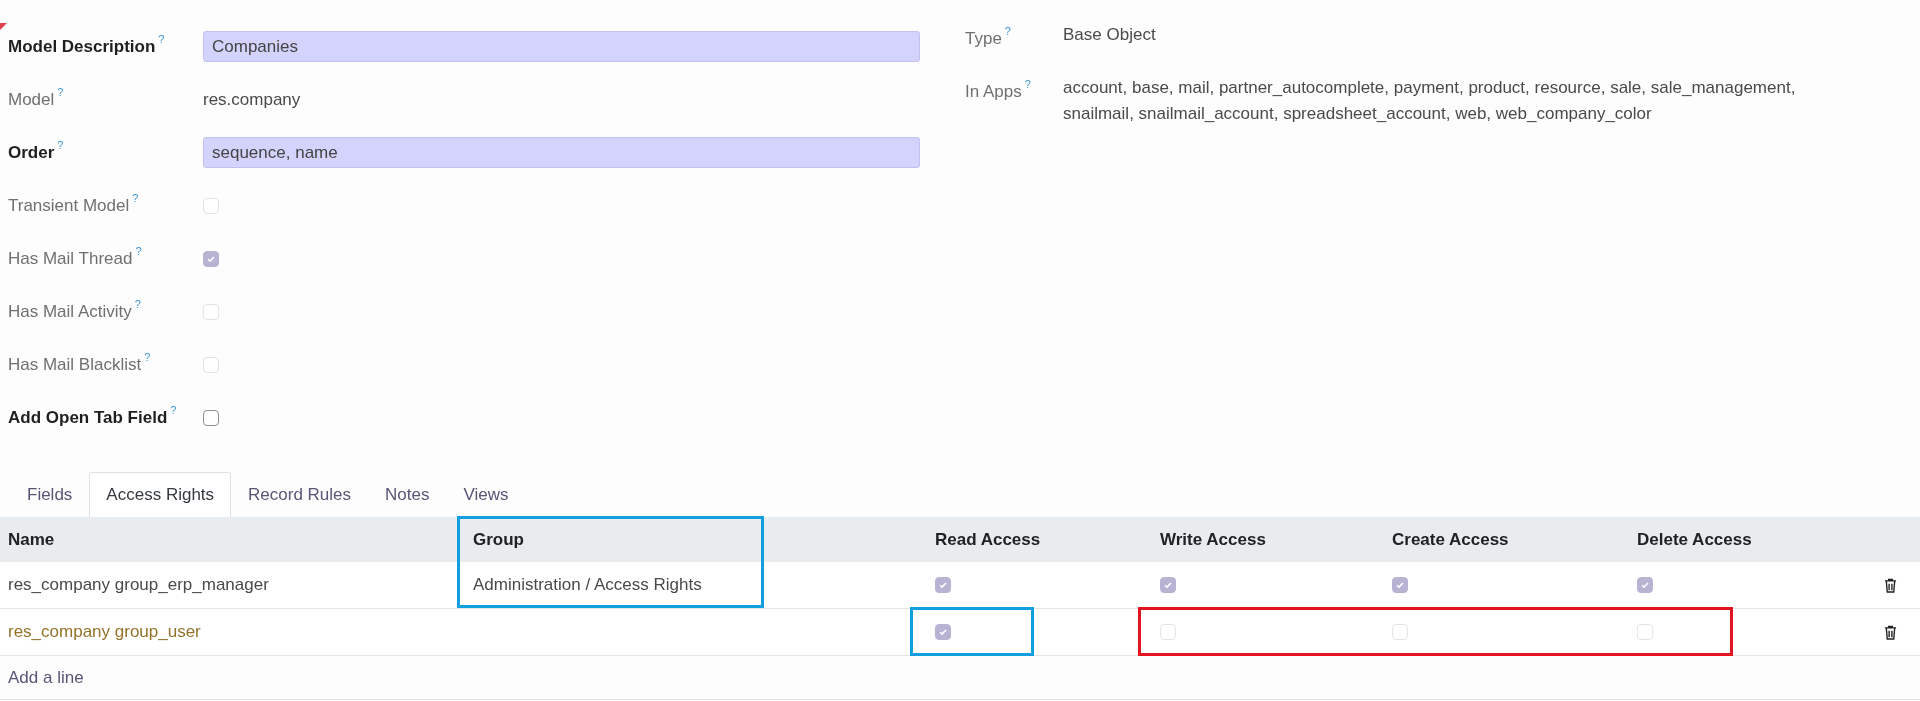  I want to click on field-label: Model, so click(31, 99).